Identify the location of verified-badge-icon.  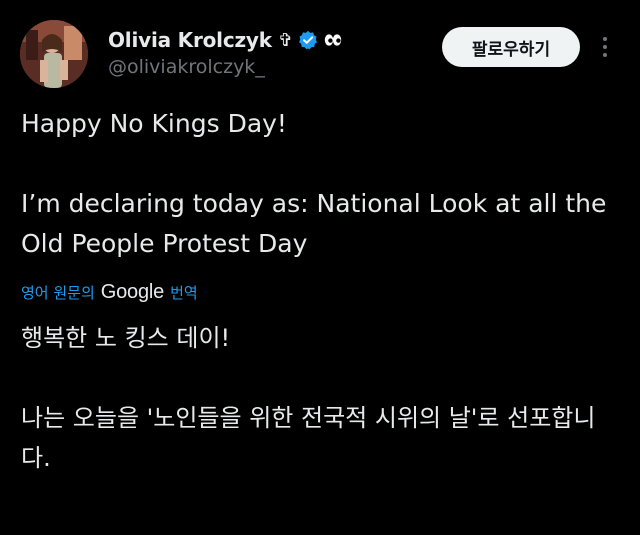
(308, 40).